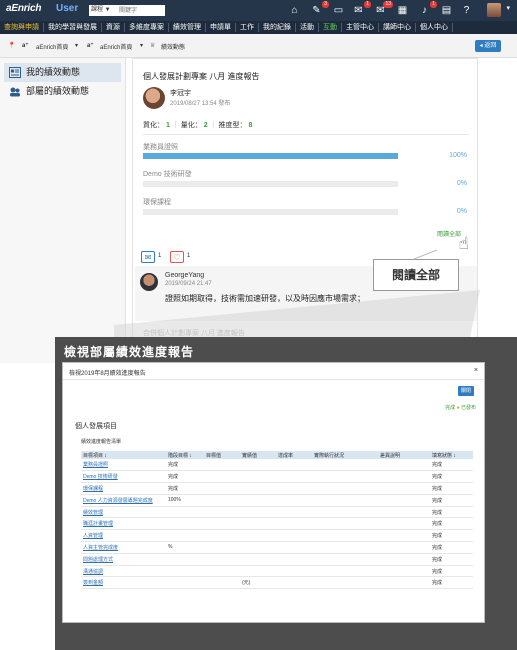  Describe the element at coordinates (466, 391) in the screenshot. I see `close-button: 關閉` at that location.